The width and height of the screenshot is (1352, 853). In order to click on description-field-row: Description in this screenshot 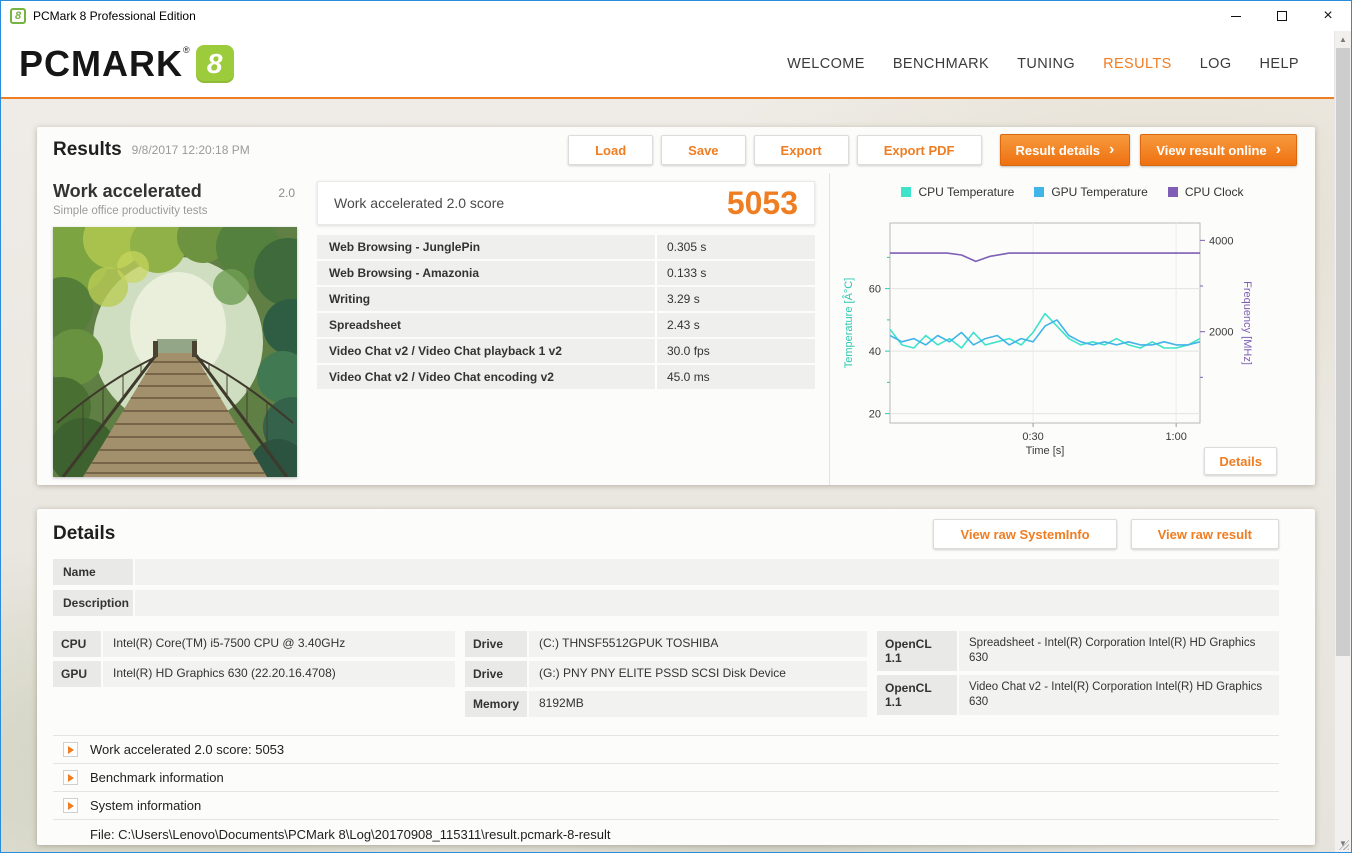, I will do `click(666, 603)`.